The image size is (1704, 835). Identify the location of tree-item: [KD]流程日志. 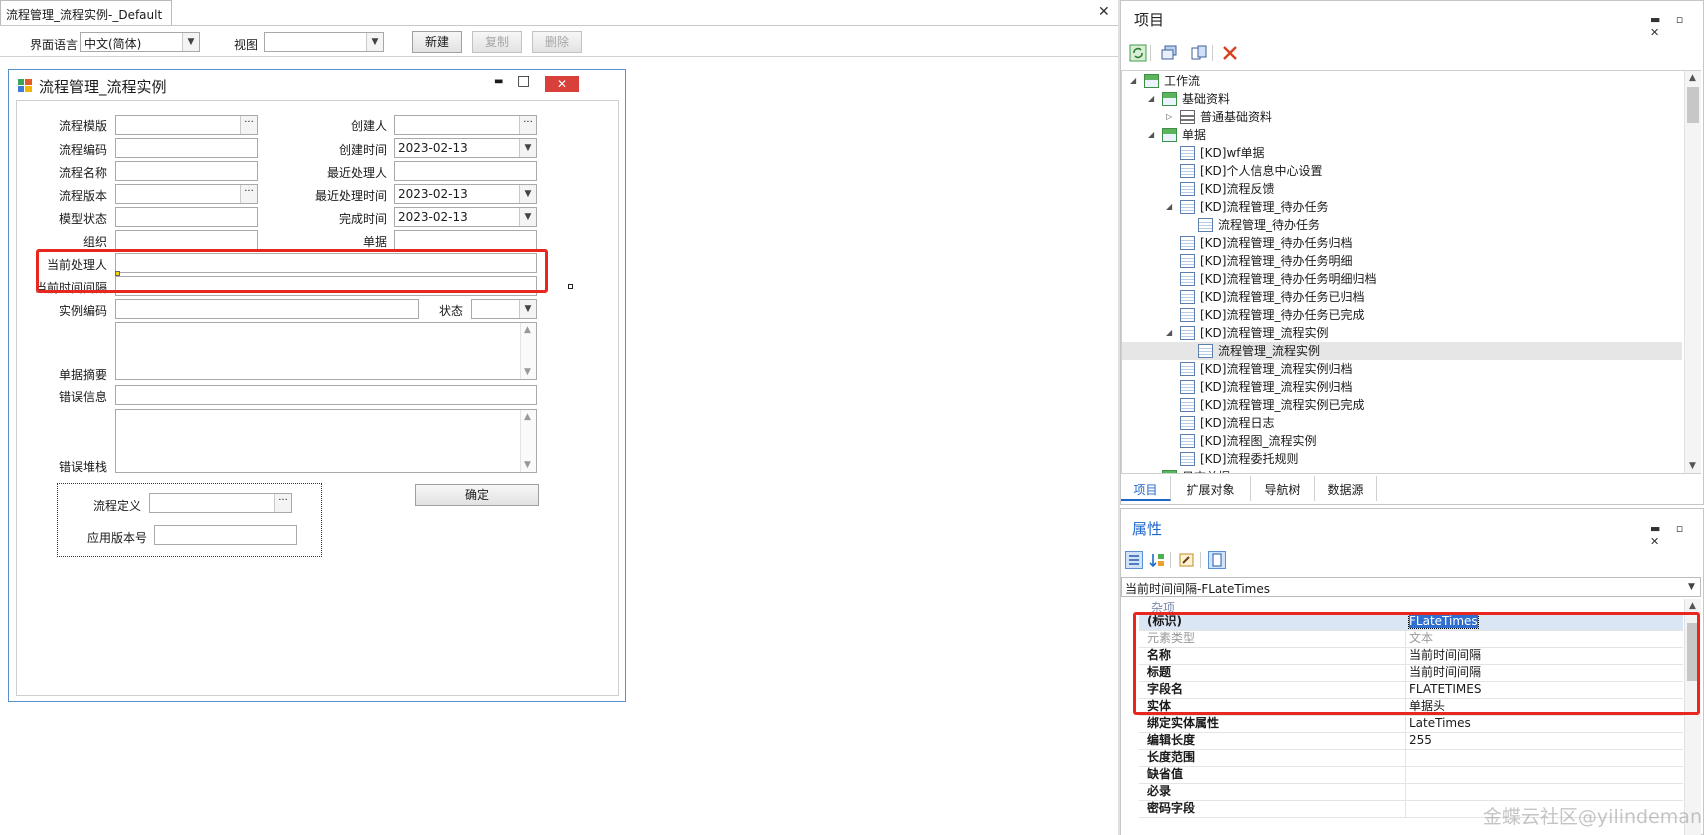
(1402, 423).